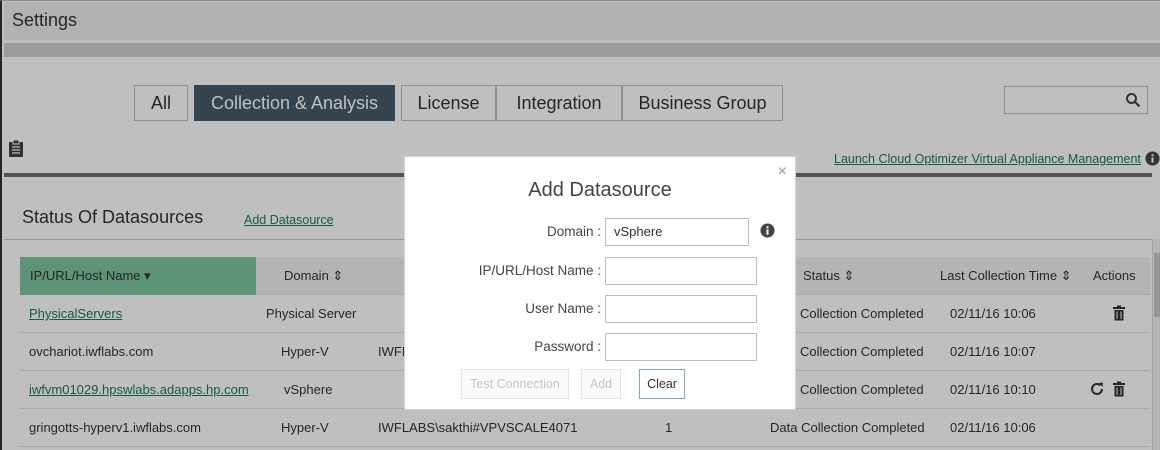  Describe the element at coordinates (662, 384) in the screenshot. I see `clear-button: Clear` at that location.